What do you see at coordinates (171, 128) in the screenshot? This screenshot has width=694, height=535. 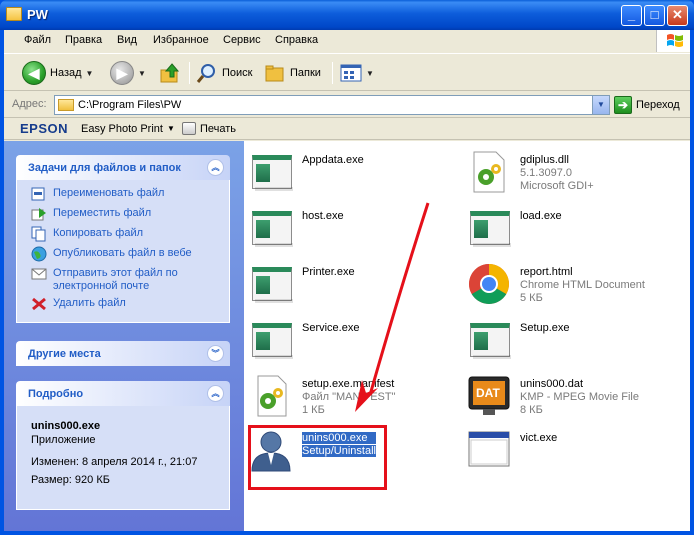 I see `easy-photo-print-dropdown-icon: ▼` at bounding box center [171, 128].